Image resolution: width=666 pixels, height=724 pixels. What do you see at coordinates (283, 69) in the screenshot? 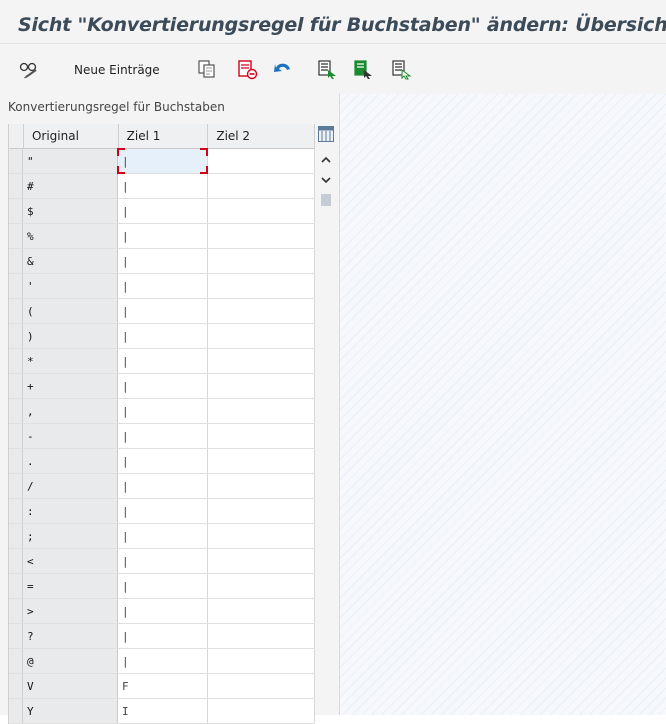
I see `undo-icon` at bounding box center [283, 69].